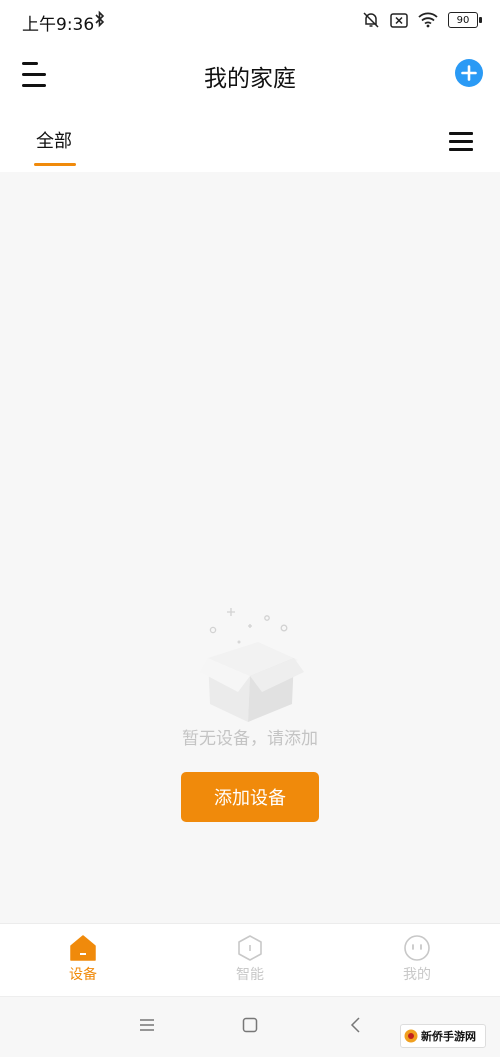  I want to click on room-tabs: 全部, so click(250, 141).